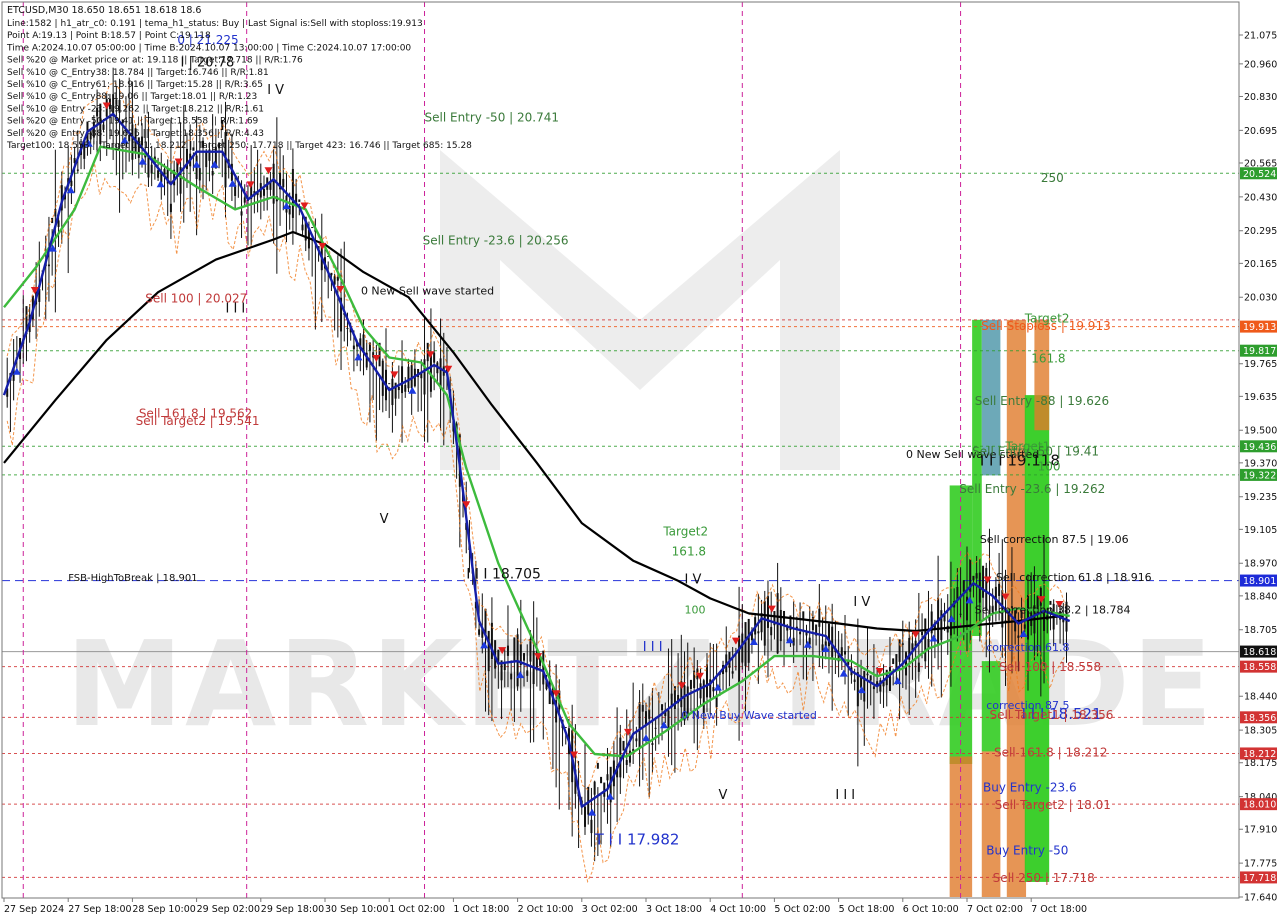 The height and width of the screenshot is (920, 1280). Describe the element at coordinates (610, 909) in the screenshot. I see `time-tick-label-9: 3 Oct 02:00` at that location.